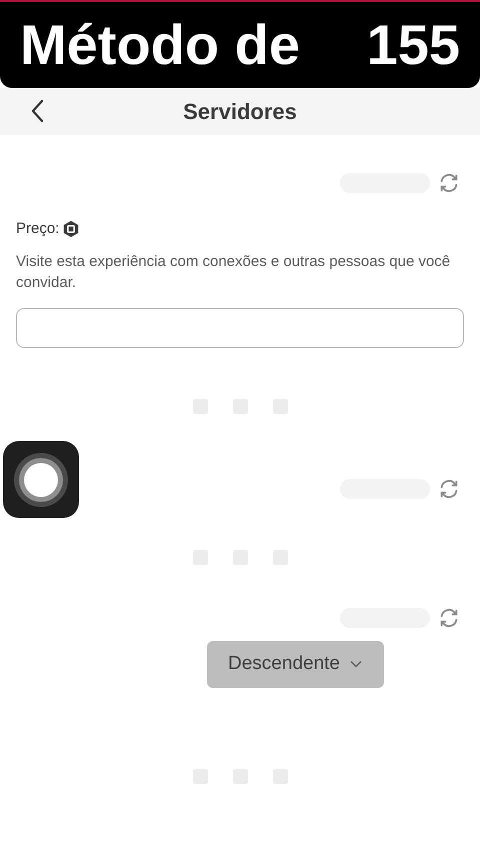  I want to click on price-label: Preço:, so click(38, 229).